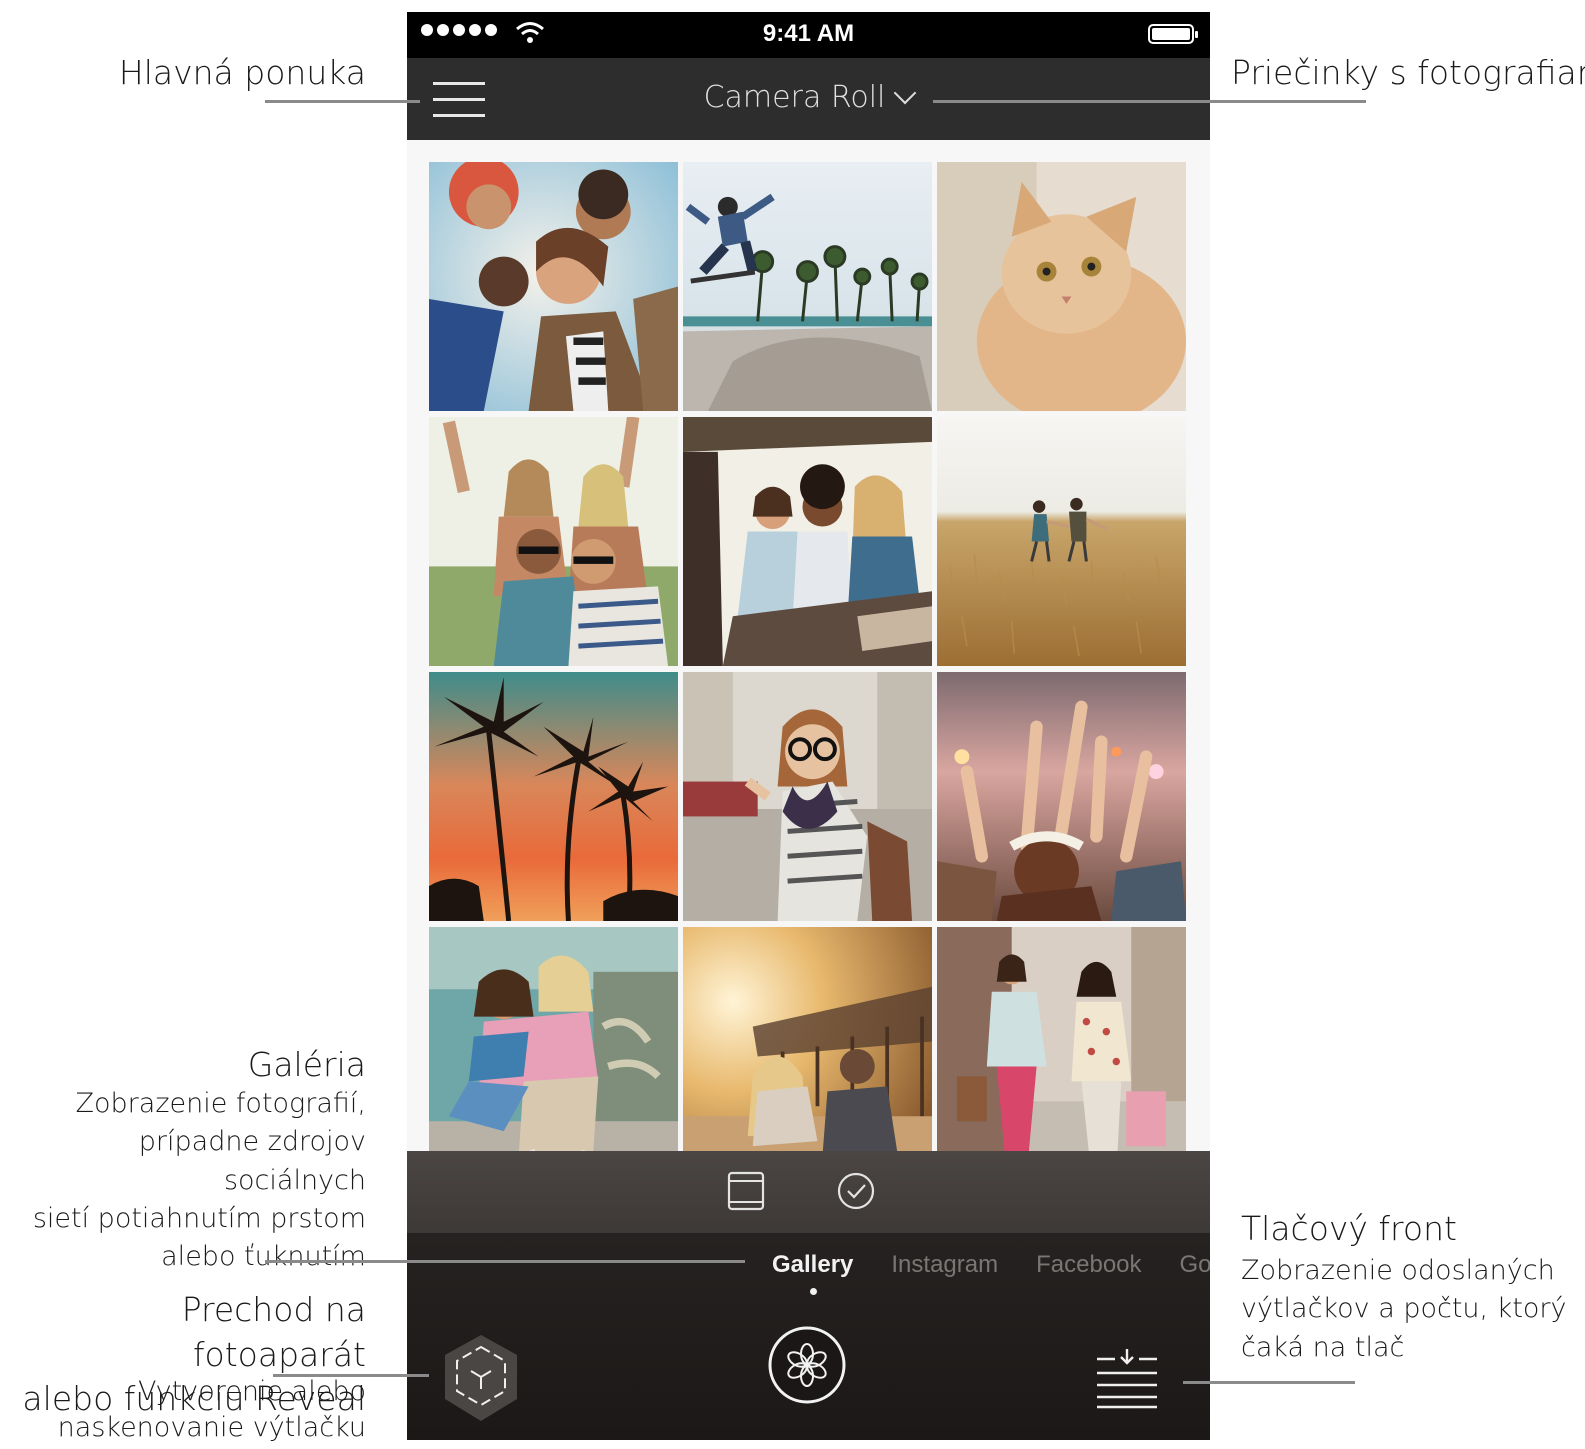 The image size is (1585, 1449). Describe the element at coordinates (220, 1103) in the screenshot. I see `annotation-gallery-line: Zobrazenie fotografií,` at that location.